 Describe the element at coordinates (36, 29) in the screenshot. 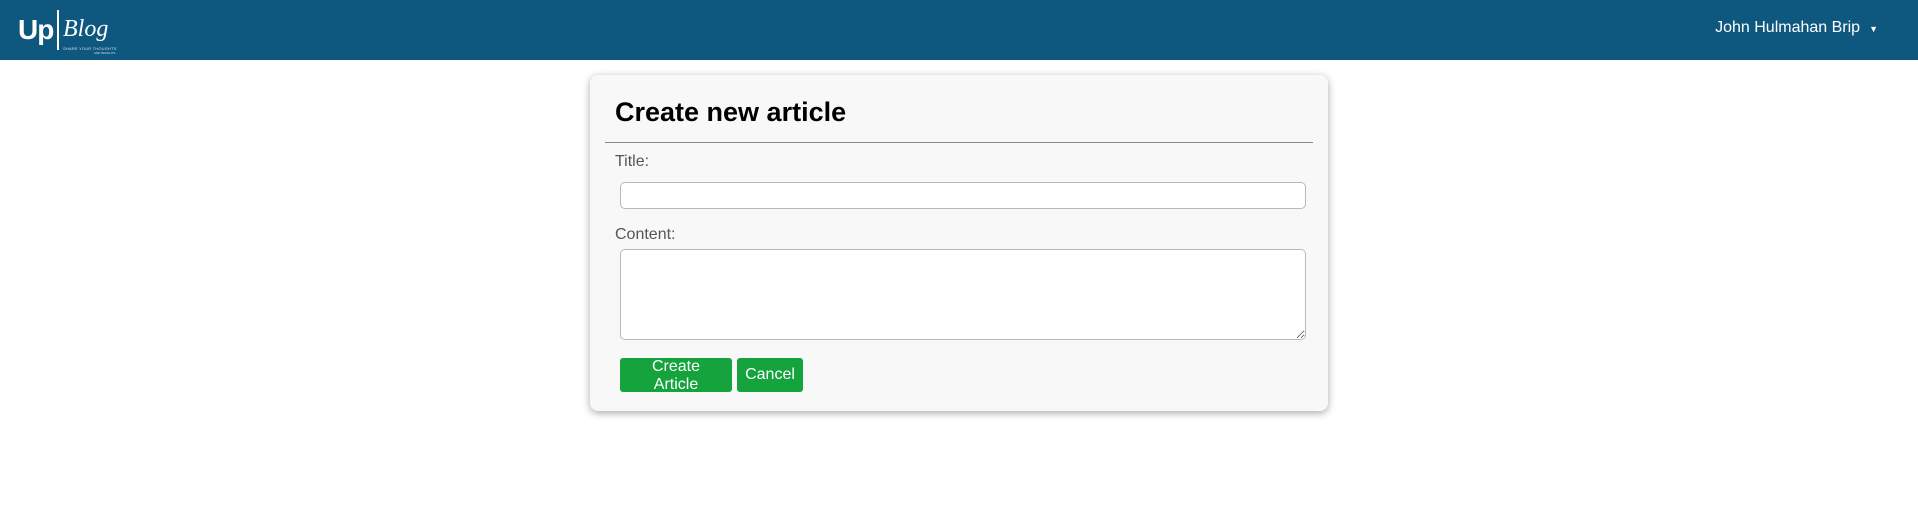

I see `logo-up-text: Up` at that location.